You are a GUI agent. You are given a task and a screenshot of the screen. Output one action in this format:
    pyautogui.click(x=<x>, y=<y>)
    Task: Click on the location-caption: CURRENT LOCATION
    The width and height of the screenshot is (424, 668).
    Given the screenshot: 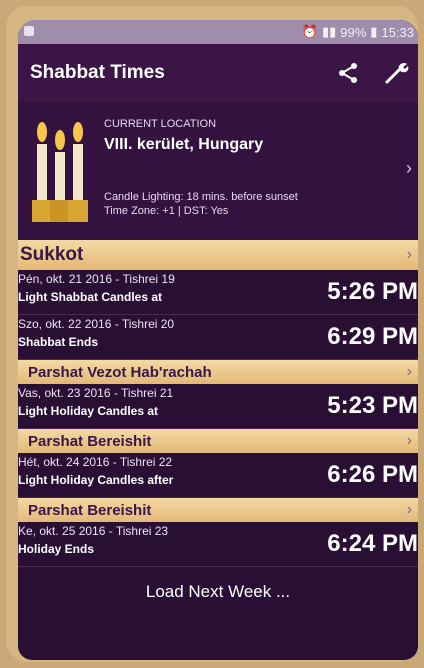 What is the action you would take?
    pyautogui.click(x=160, y=124)
    